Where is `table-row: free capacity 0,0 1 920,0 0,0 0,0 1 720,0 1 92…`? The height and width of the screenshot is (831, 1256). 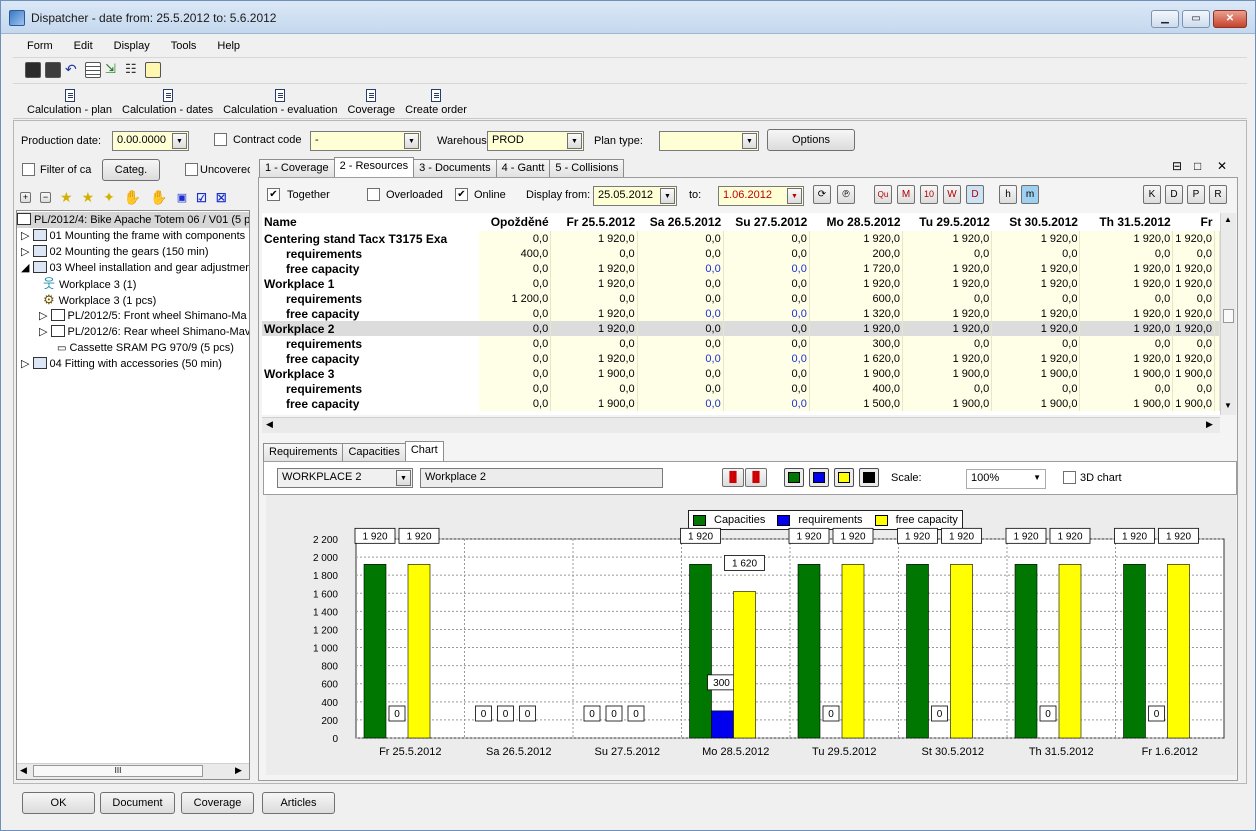
table-row: free capacity 0,0 1 920,0 0,0 0,0 1 720,0 1 92… is located at coordinates (741, 268).